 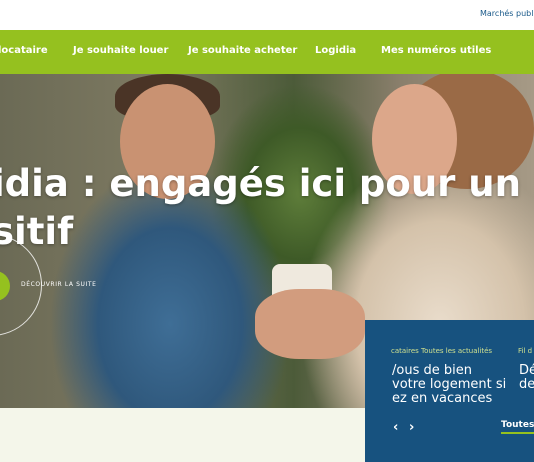 I want to click on all-news-link: Toutes, so click(x=517, y=427).